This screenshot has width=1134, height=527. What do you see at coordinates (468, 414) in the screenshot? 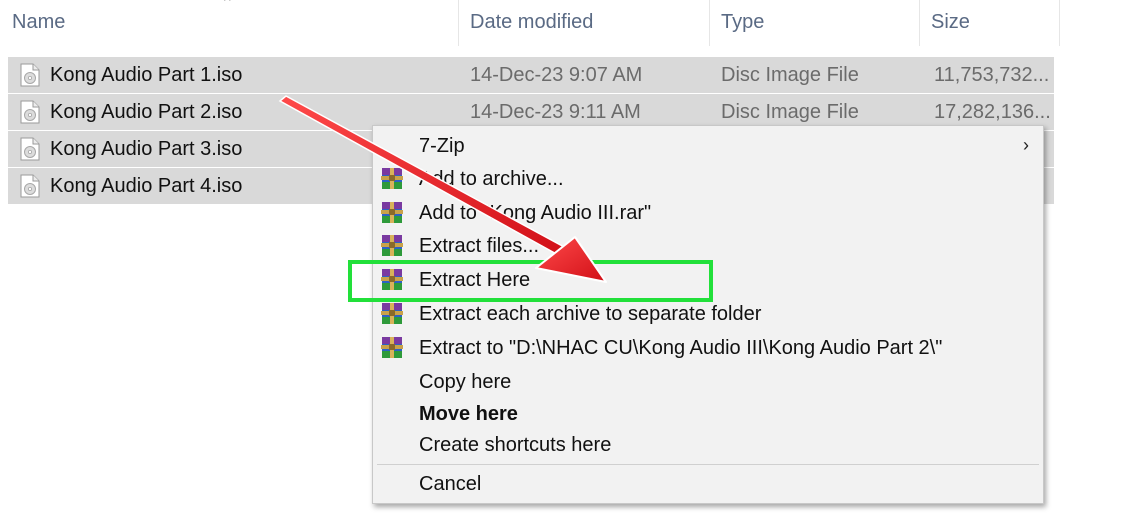
I see `menu-item-label: Move here` at bounding box center [468, 414].